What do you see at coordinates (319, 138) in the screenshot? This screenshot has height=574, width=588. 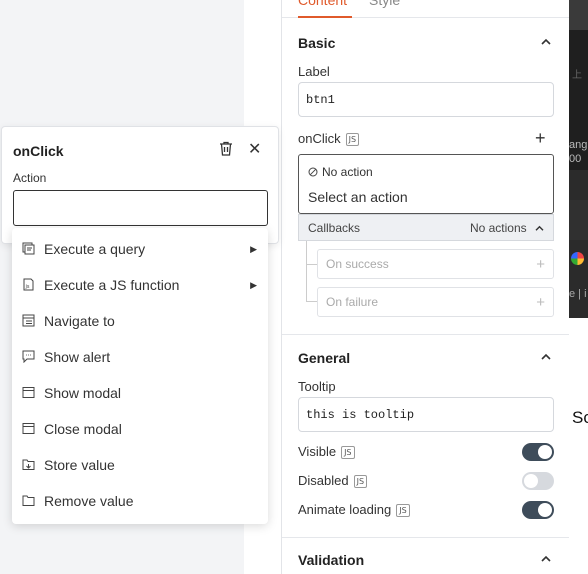 I see `onclick-label-text: onClick` at bounding box center [319, 138].